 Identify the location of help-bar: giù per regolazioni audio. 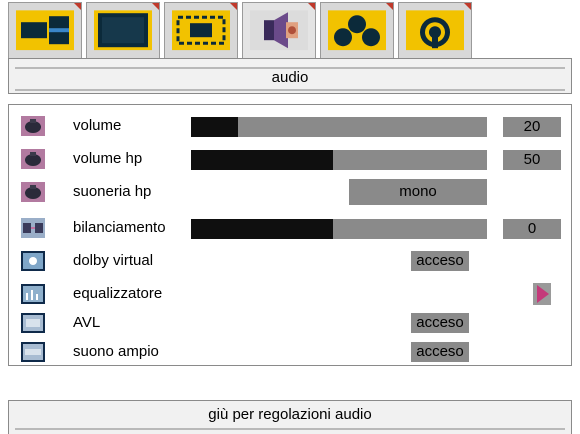
(290, 417).